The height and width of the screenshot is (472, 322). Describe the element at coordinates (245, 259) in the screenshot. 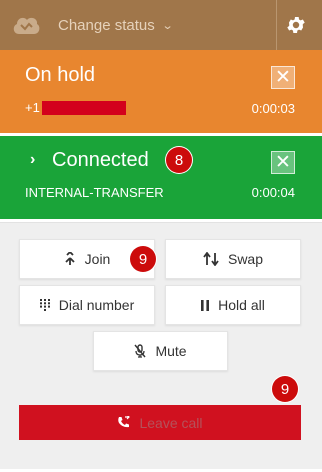

I see `swap-label: Swap` at that location.